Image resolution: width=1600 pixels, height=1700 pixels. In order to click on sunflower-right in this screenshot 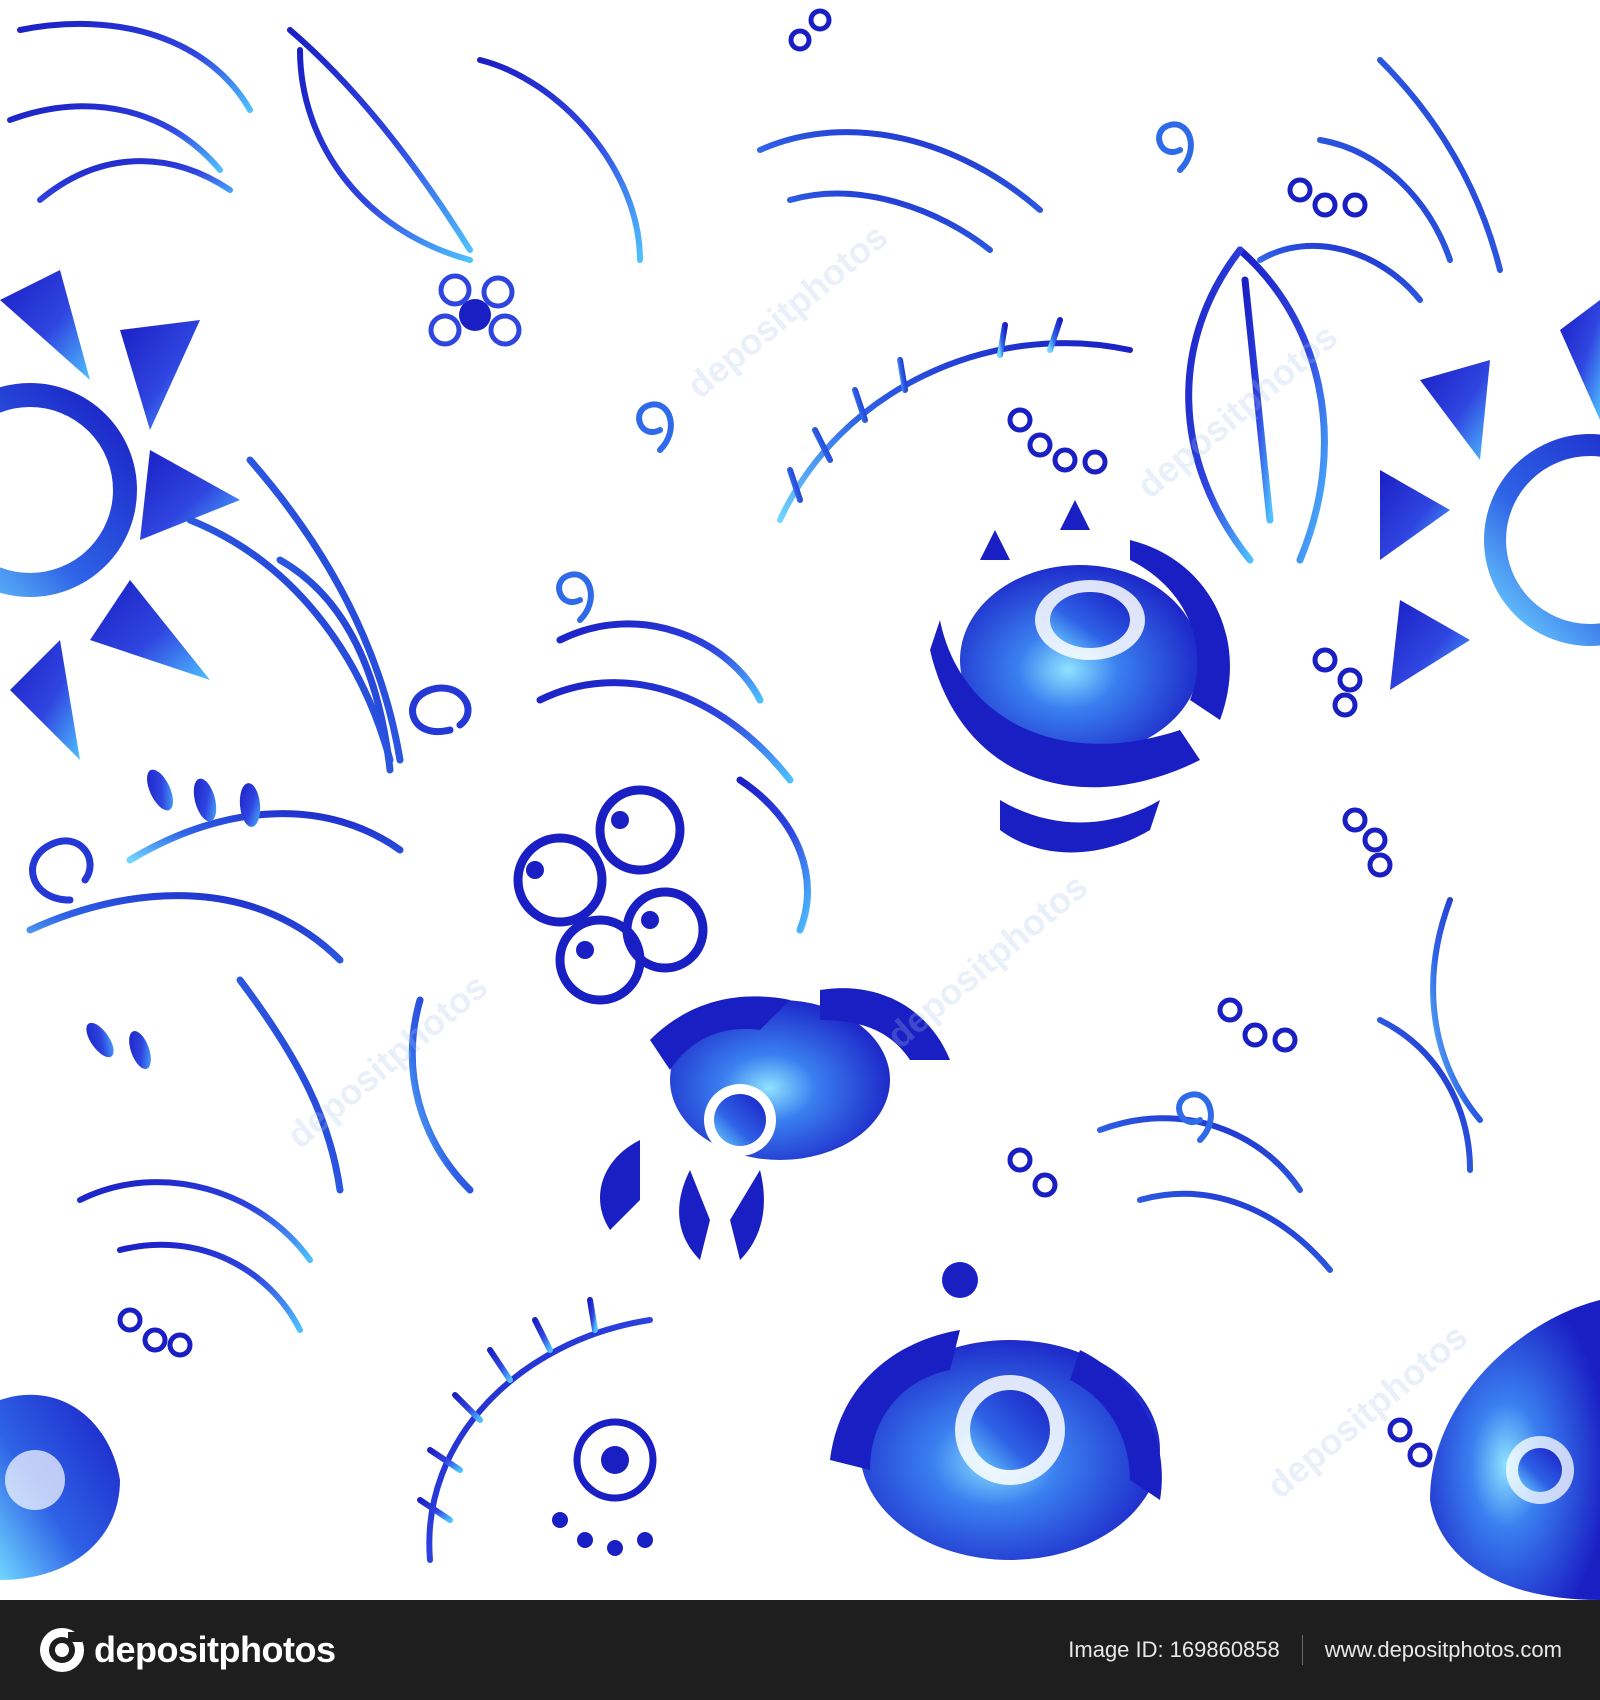, I will do `click(1490, 495)`.